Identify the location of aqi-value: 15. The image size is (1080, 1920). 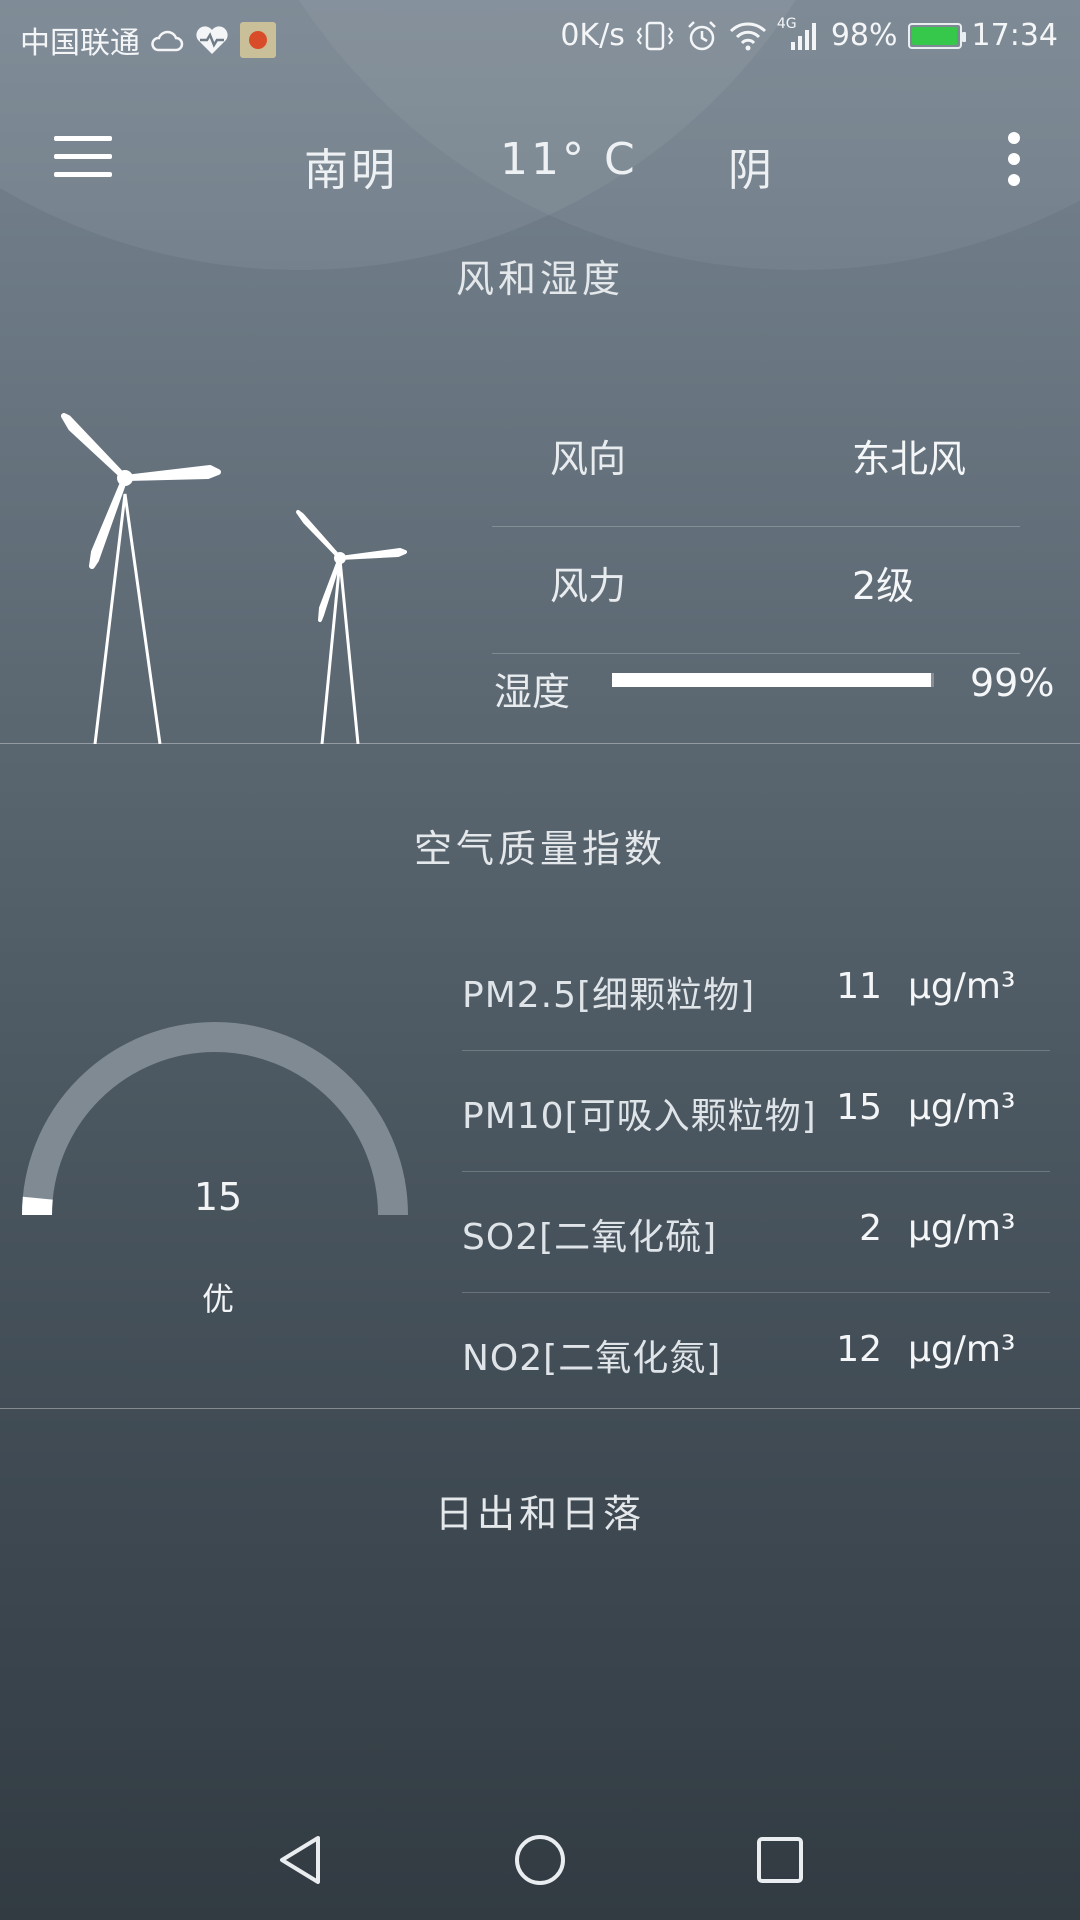
(218, 1197).